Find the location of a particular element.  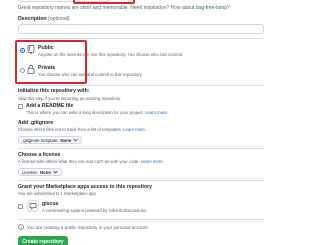

create-repository-button: Create repository is located at coordinates (43, 240).